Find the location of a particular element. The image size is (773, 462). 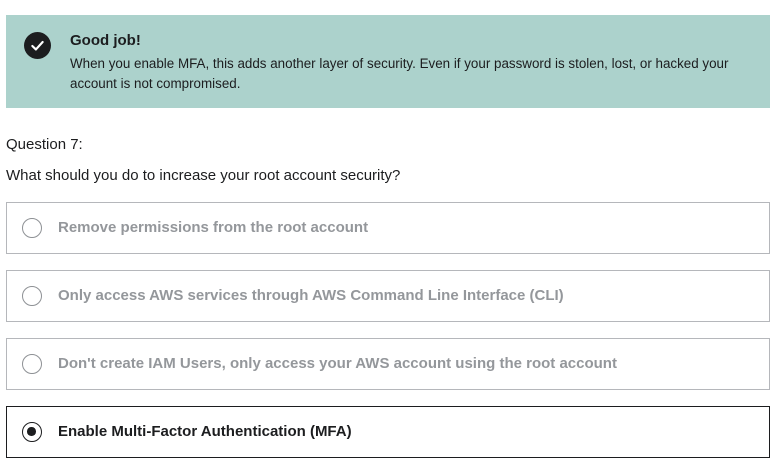

answer-option-1: Remove permissions from the root account is located at coordinates (388, 228).